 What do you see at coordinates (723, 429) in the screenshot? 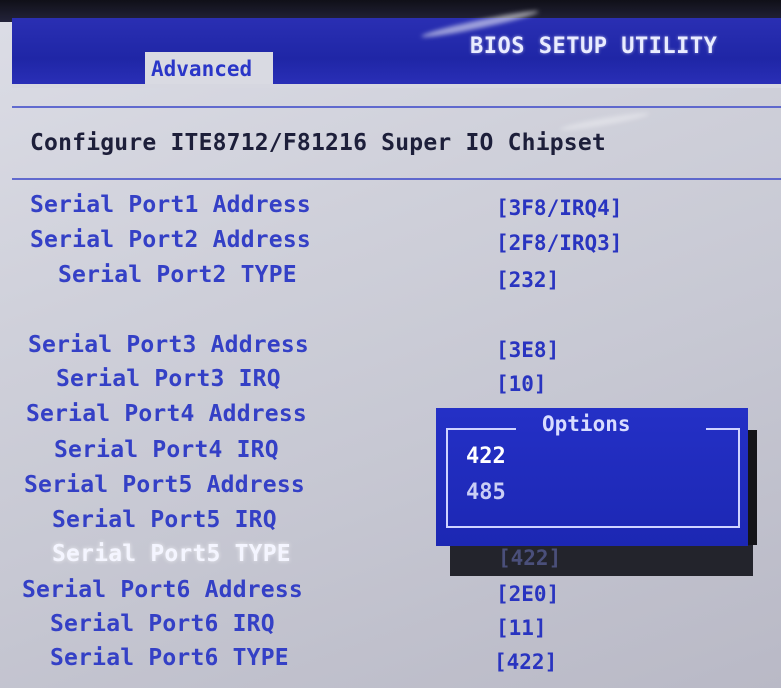
I see `options-popup-frame-top-right` at bounding box center [723, 429].